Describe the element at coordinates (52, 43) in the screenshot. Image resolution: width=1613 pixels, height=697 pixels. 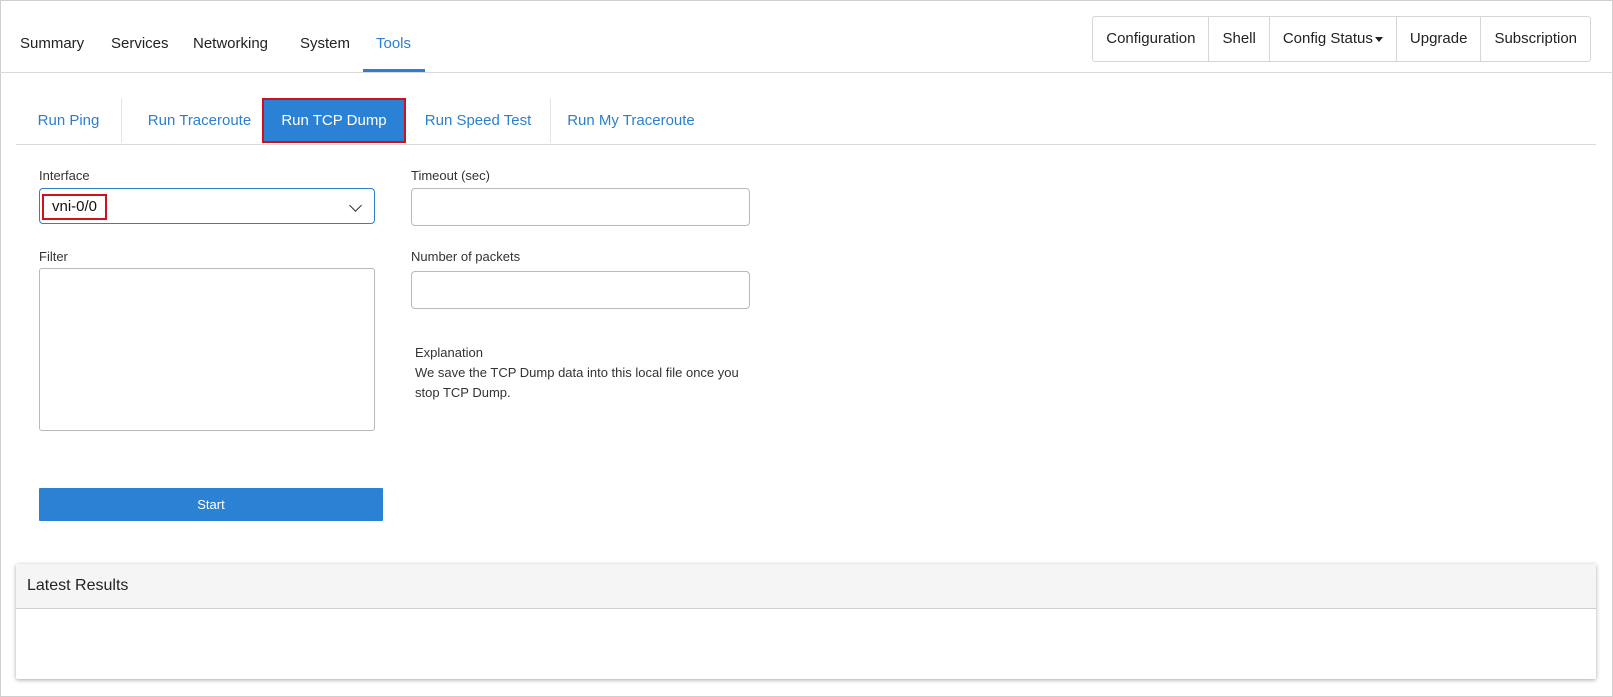
I see `nav-tab-summary: Summary` at that location.